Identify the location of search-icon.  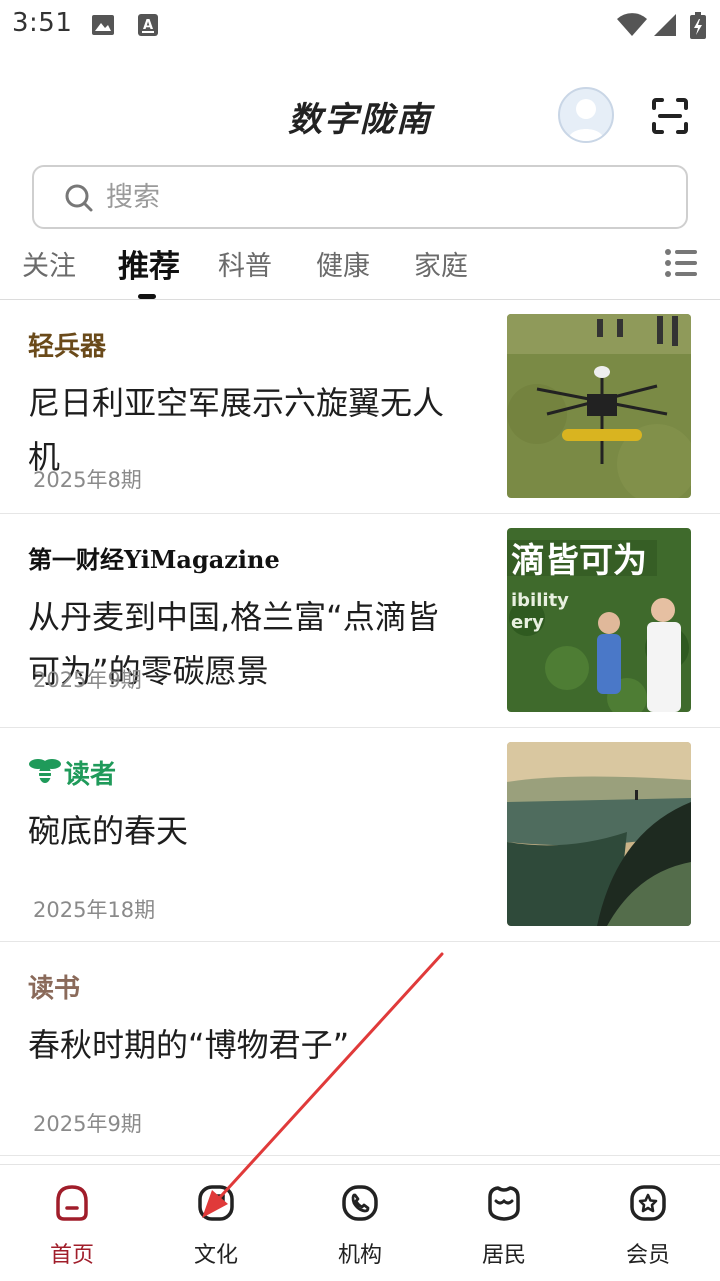
(79, 198).